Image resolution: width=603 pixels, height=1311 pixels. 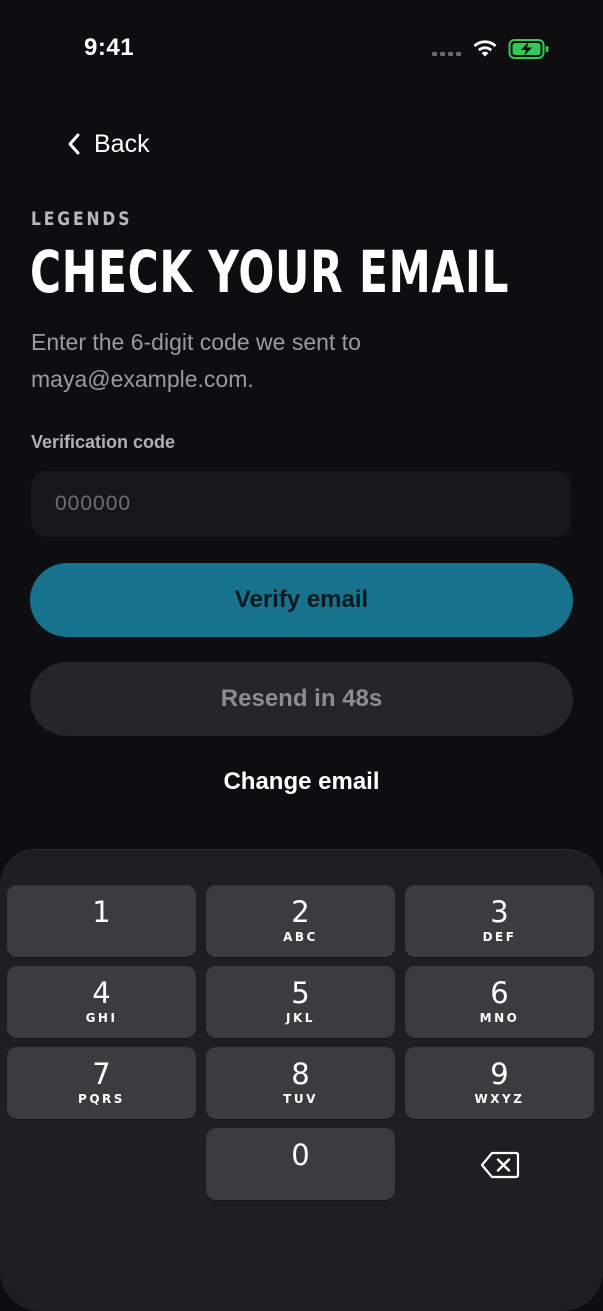 I want to click on key-7: 7 PQRS, so click(x=101, y=1083).